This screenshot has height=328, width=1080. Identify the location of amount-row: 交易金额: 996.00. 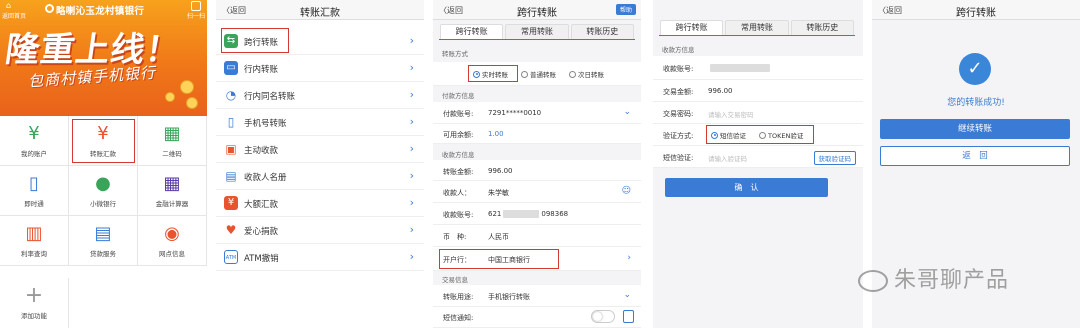
(758, 91).